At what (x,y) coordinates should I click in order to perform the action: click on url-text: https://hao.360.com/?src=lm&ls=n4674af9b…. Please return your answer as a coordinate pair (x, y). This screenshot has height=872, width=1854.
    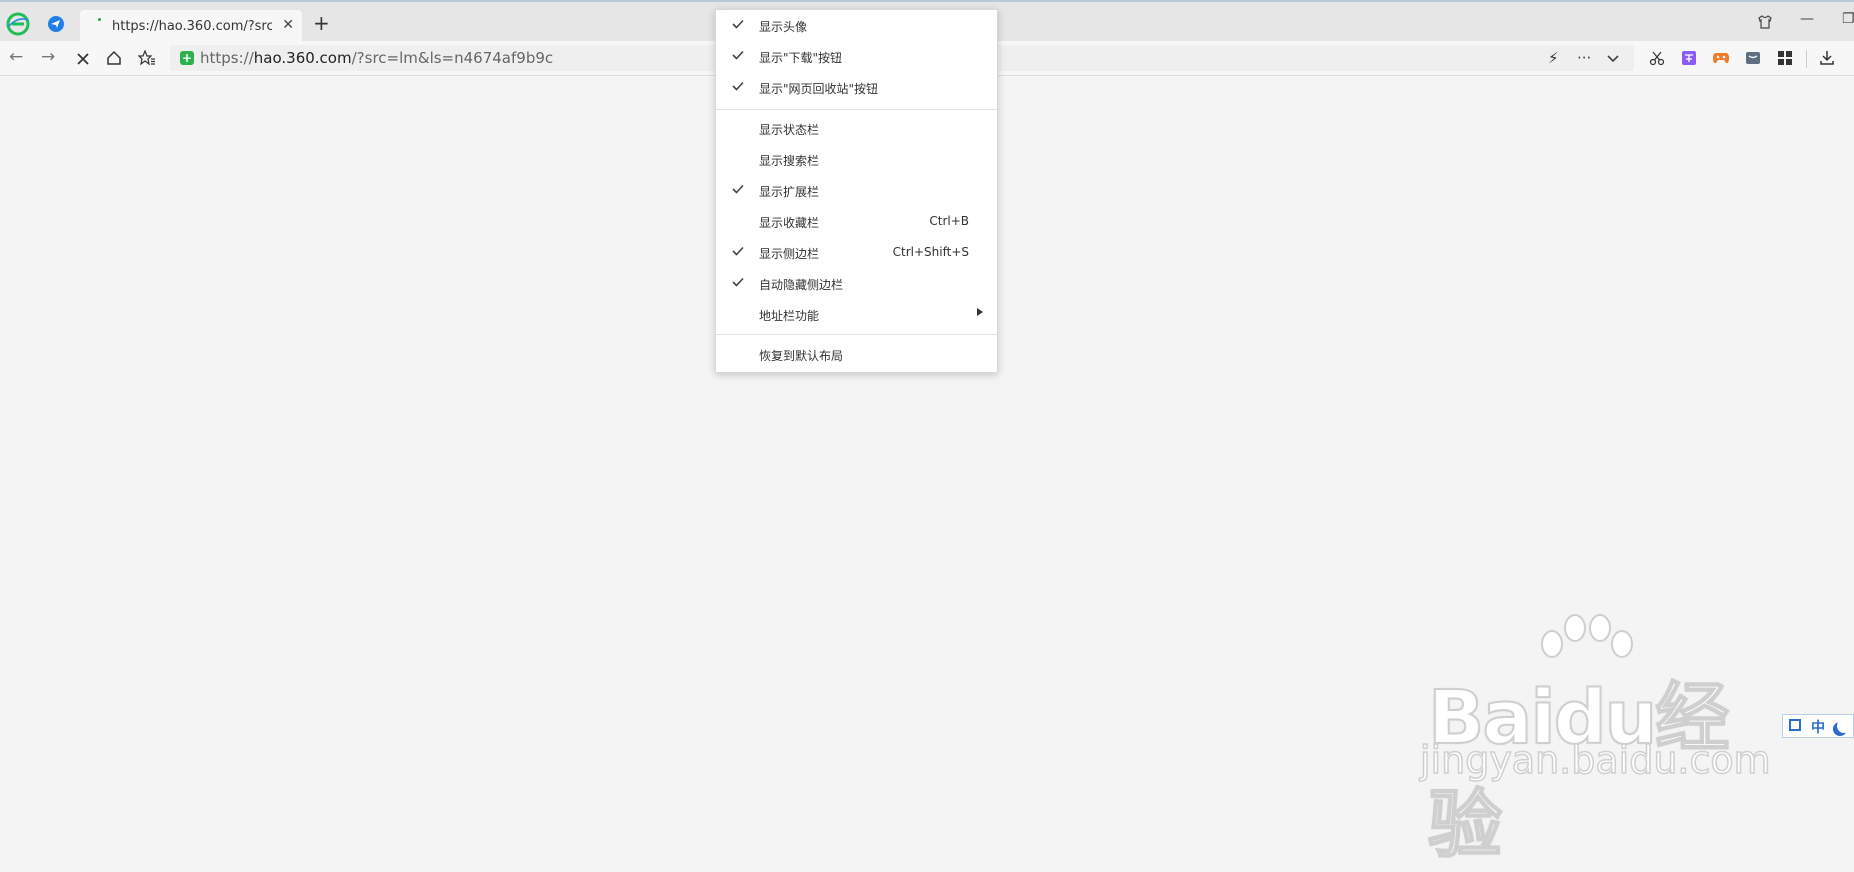
    Looking at the image, I should click on (376, 58).